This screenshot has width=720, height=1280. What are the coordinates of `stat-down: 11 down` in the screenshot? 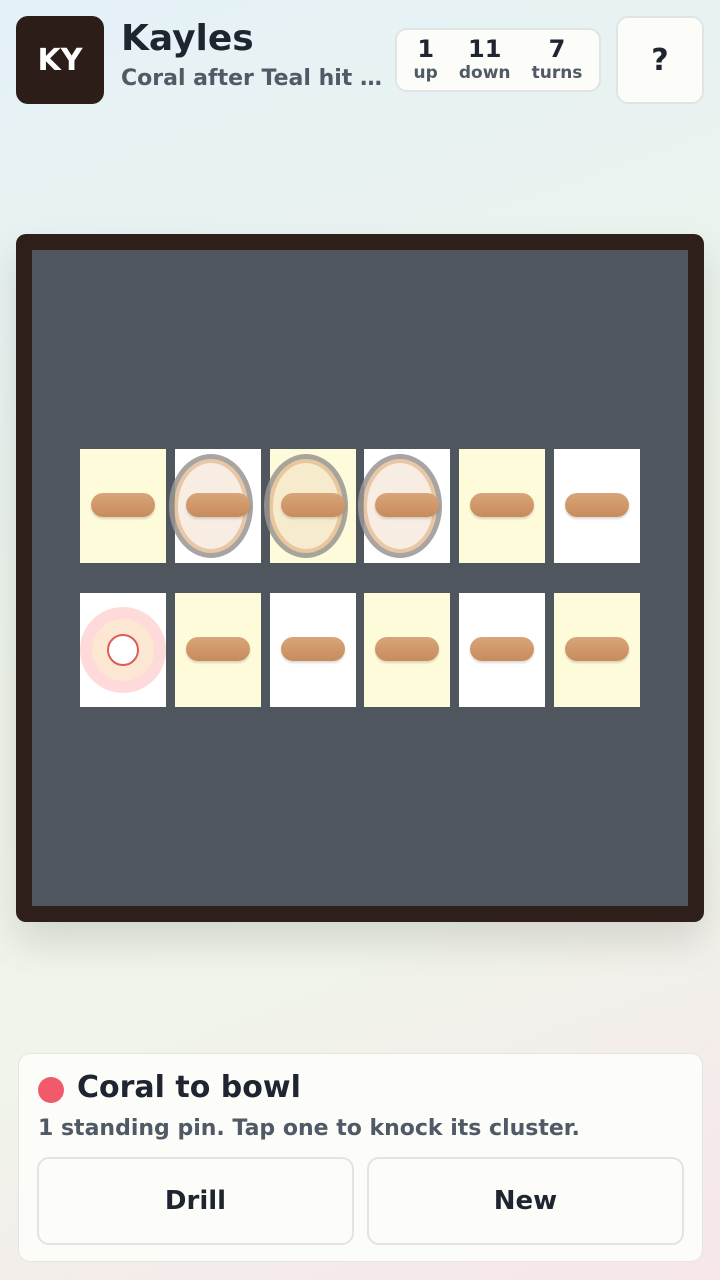 It's located at (485, 60).